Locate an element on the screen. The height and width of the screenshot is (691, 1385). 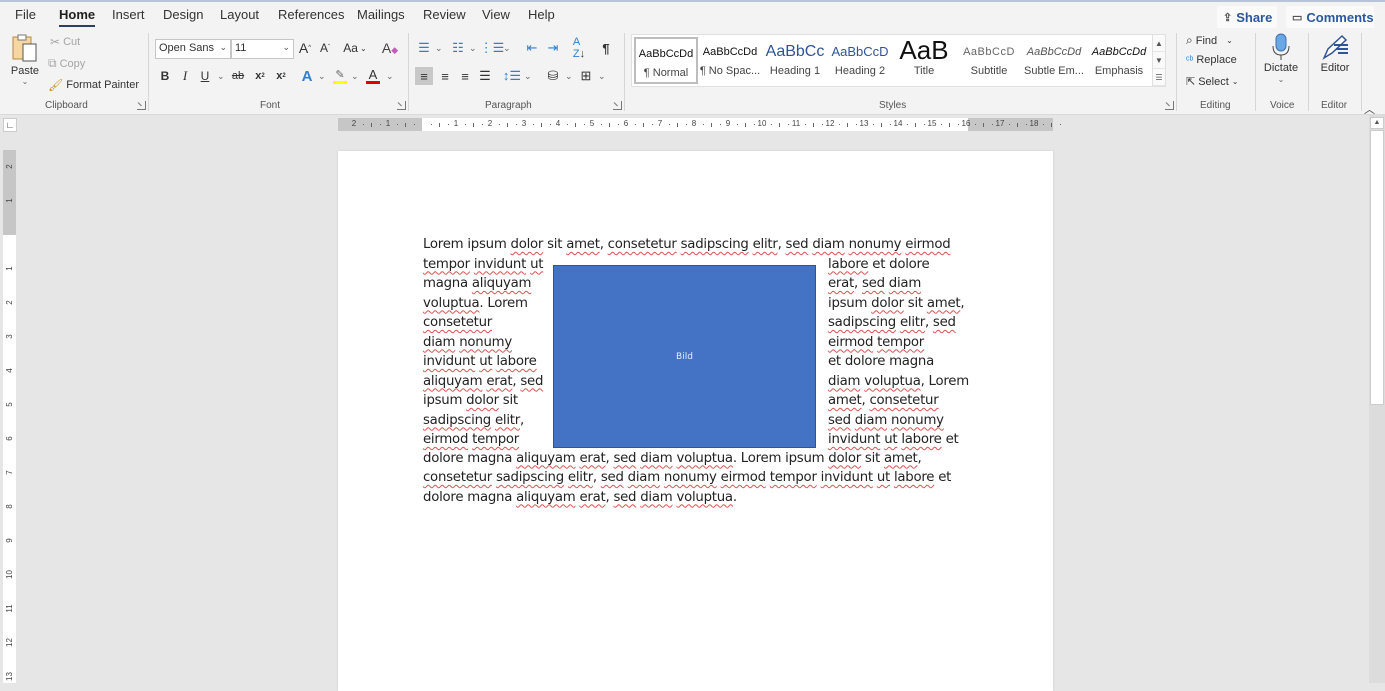
superscript-button: x2 is located at coordinates (281, 76).